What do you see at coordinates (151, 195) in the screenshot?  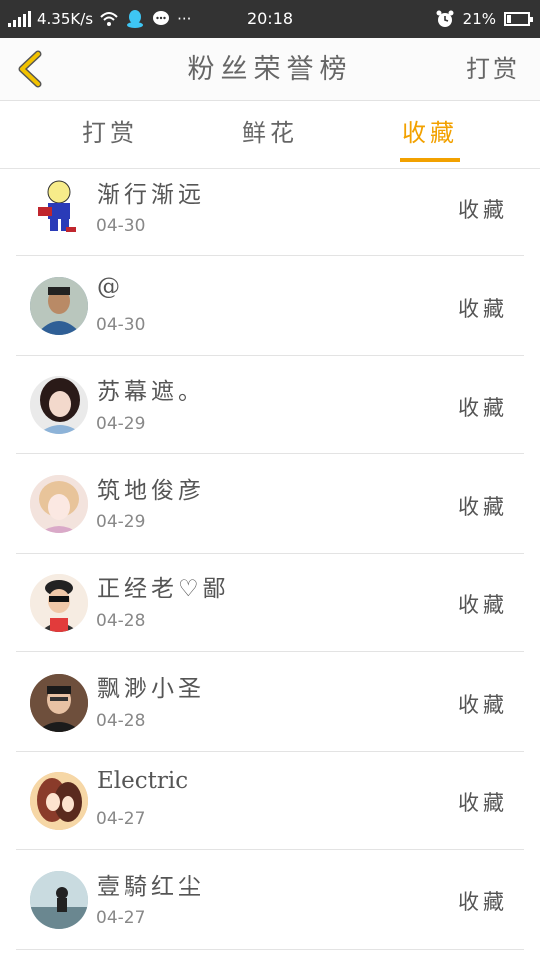 I see `user-name: 渐行渐远` at bounding box center [151, 195].